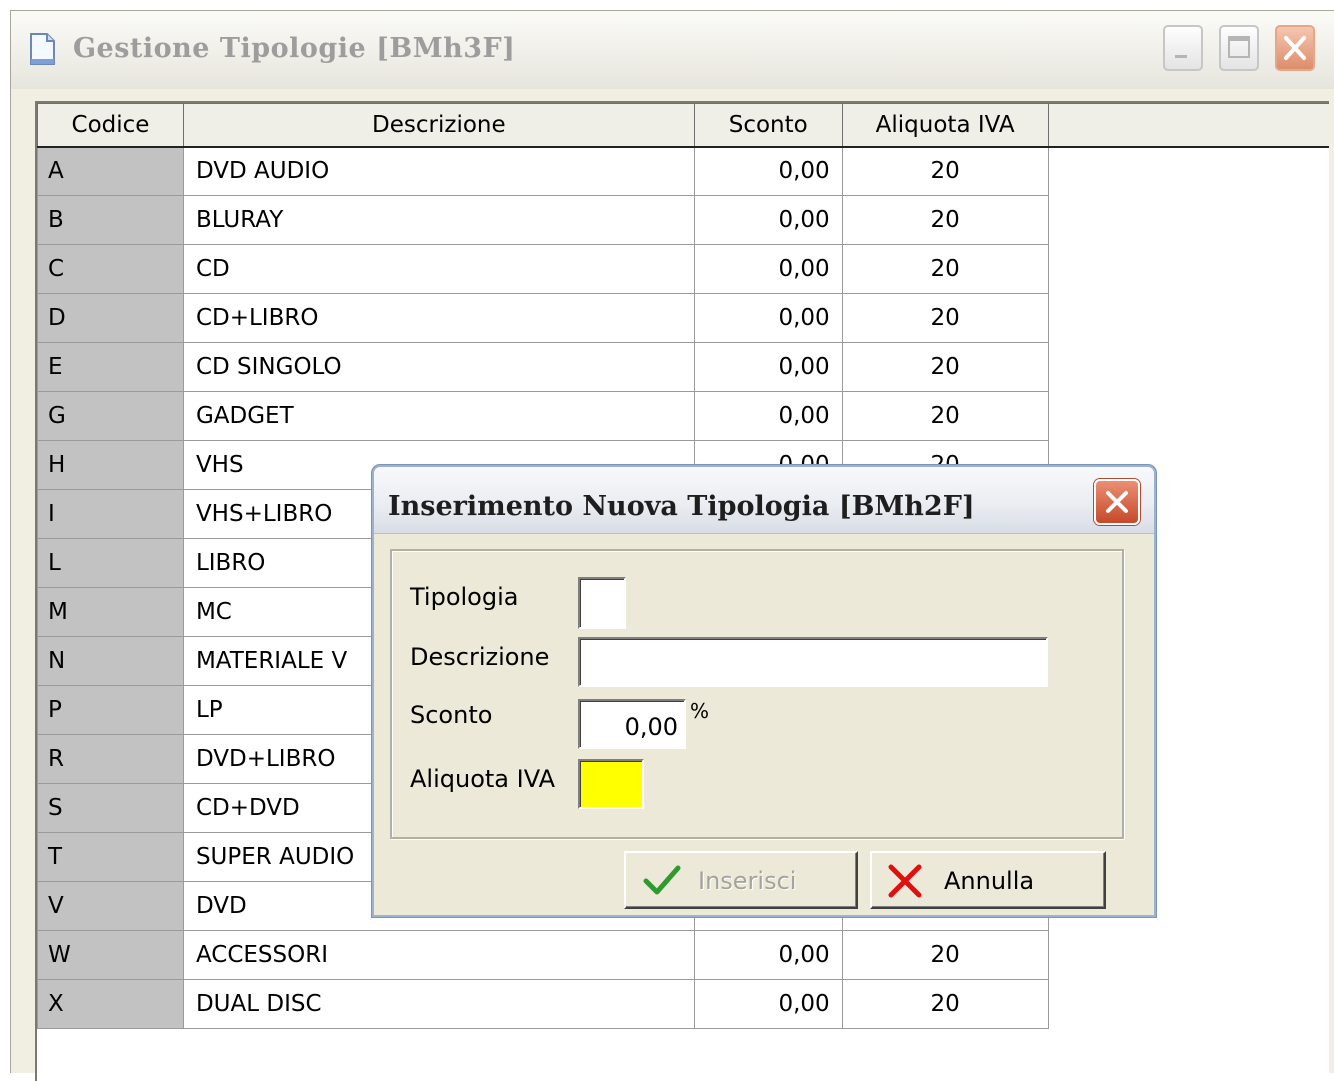  I want to click on maximize-icon, so click(1239, 47).